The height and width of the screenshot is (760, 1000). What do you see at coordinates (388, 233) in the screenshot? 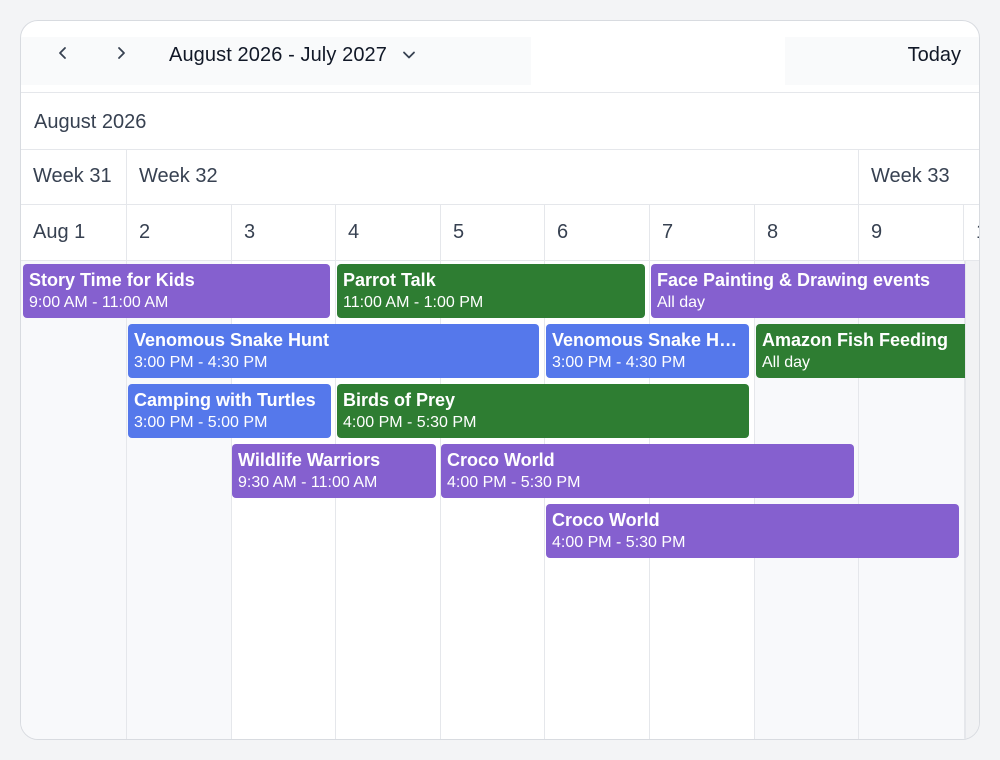
I see `day-cell: 4` at bounding box center [388, 233].